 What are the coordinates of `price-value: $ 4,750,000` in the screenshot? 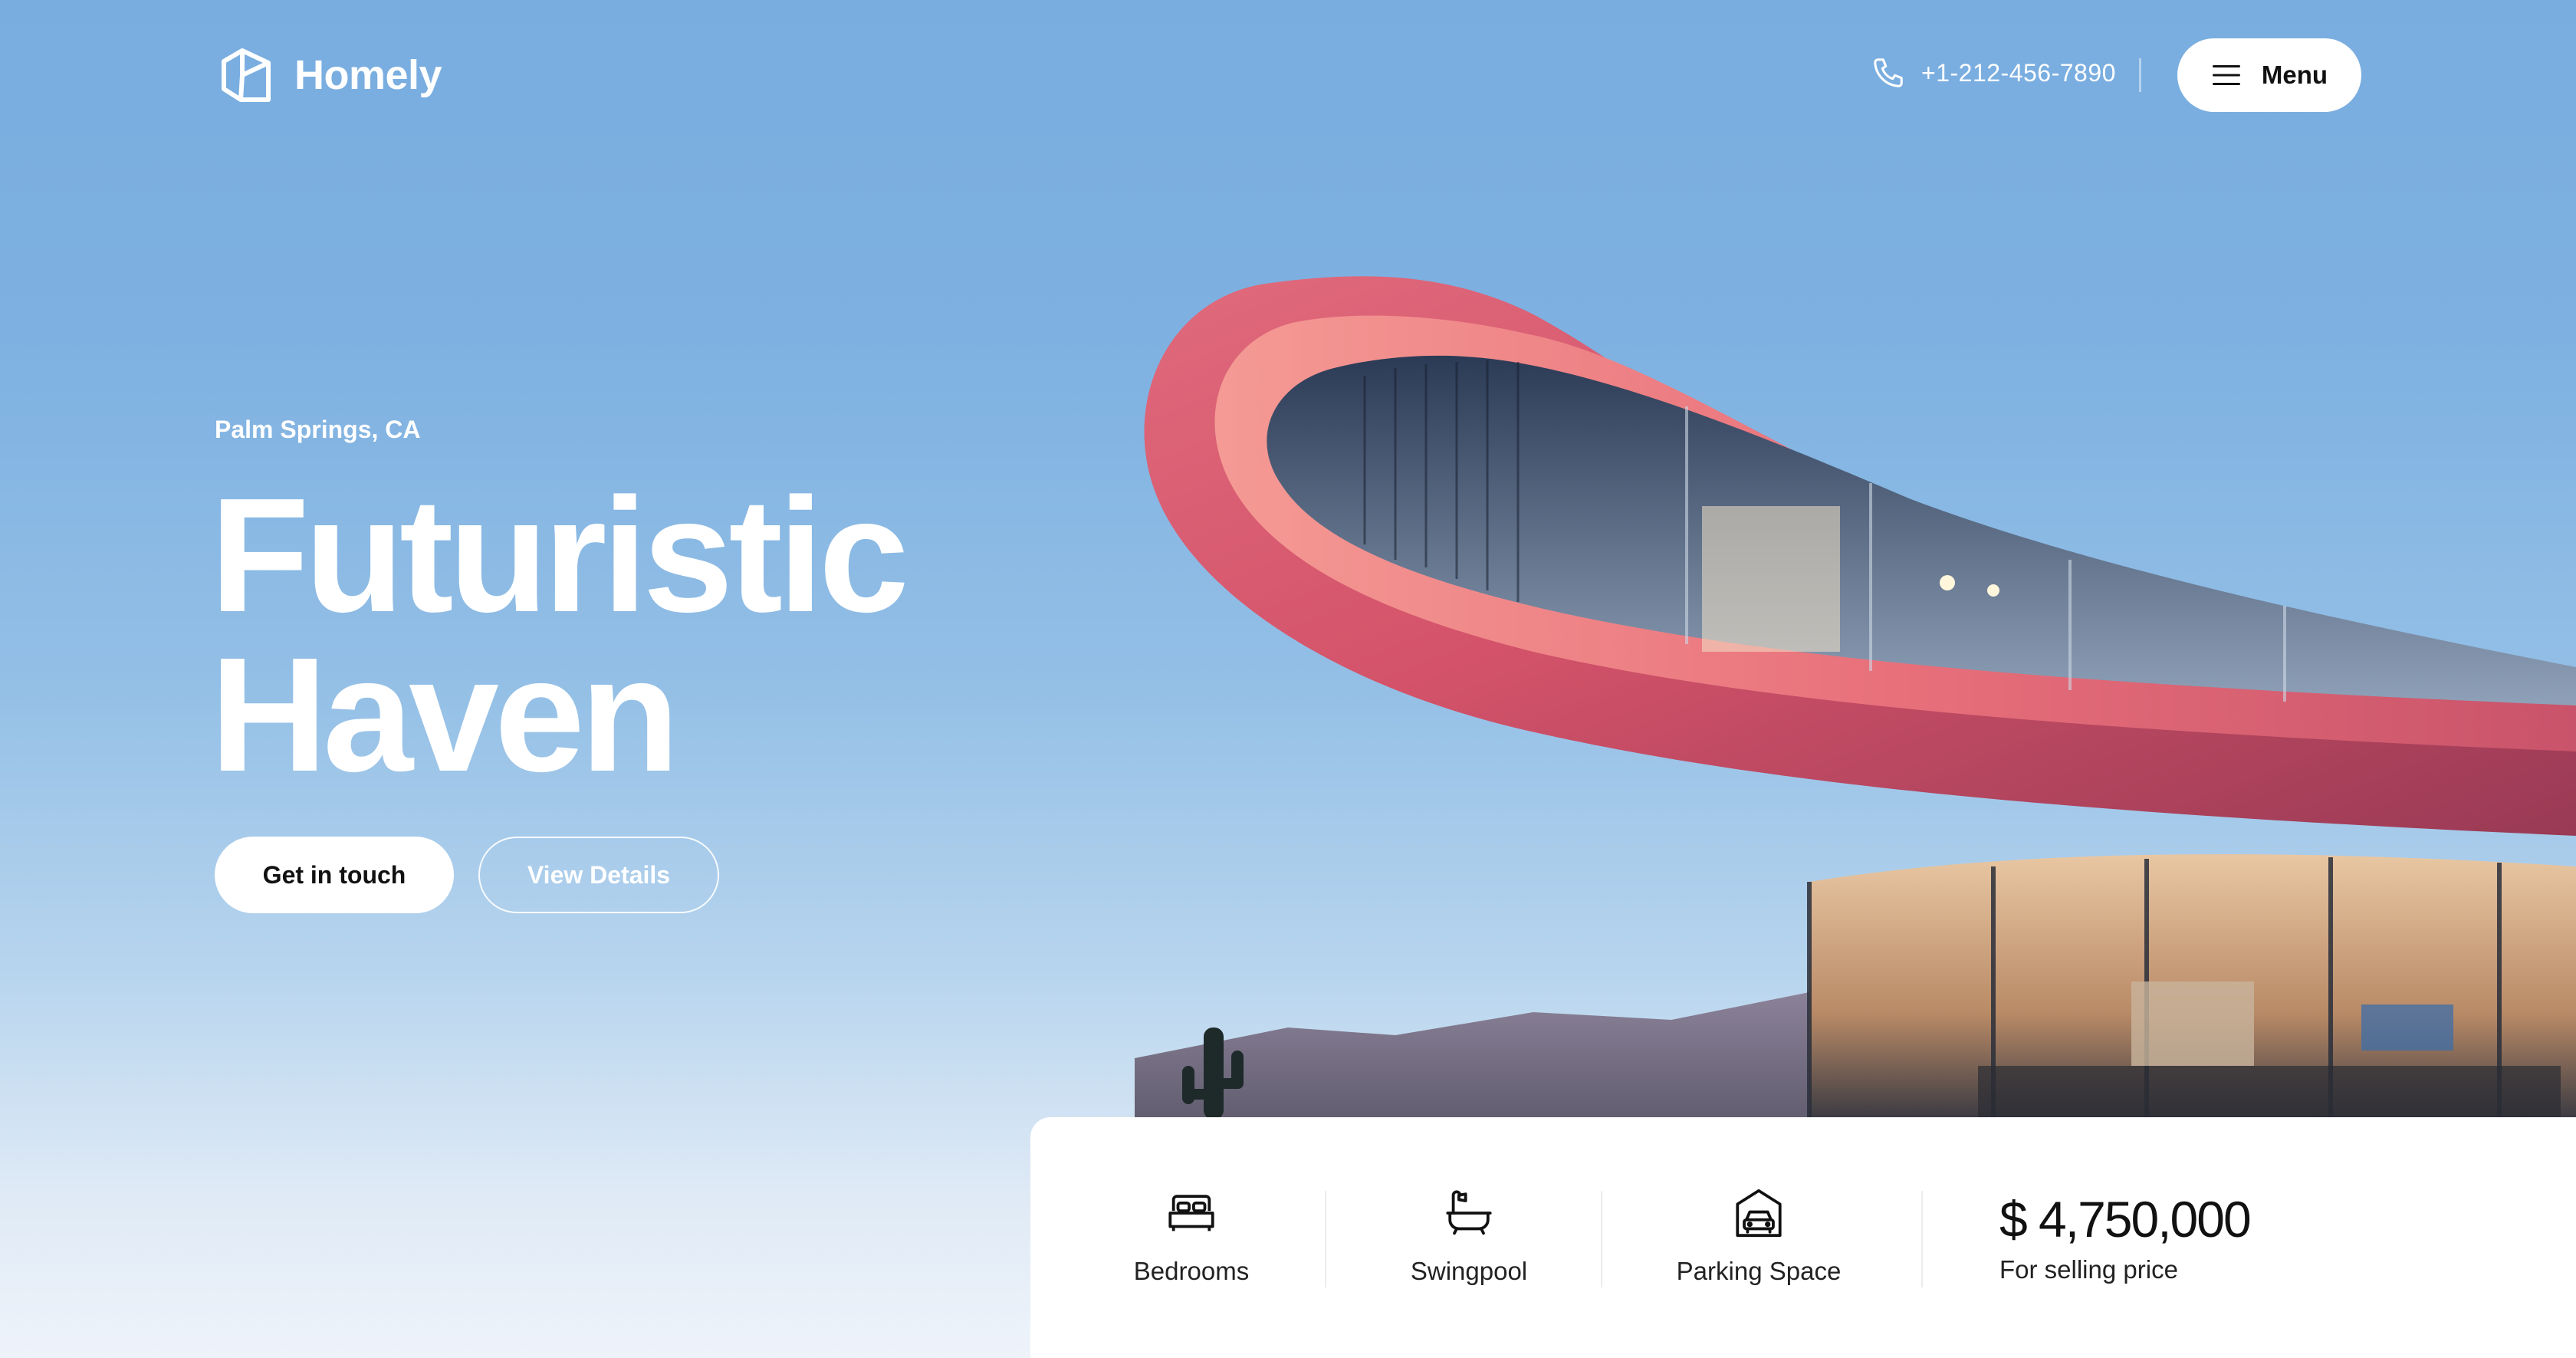 It's located at (2125, 1219).